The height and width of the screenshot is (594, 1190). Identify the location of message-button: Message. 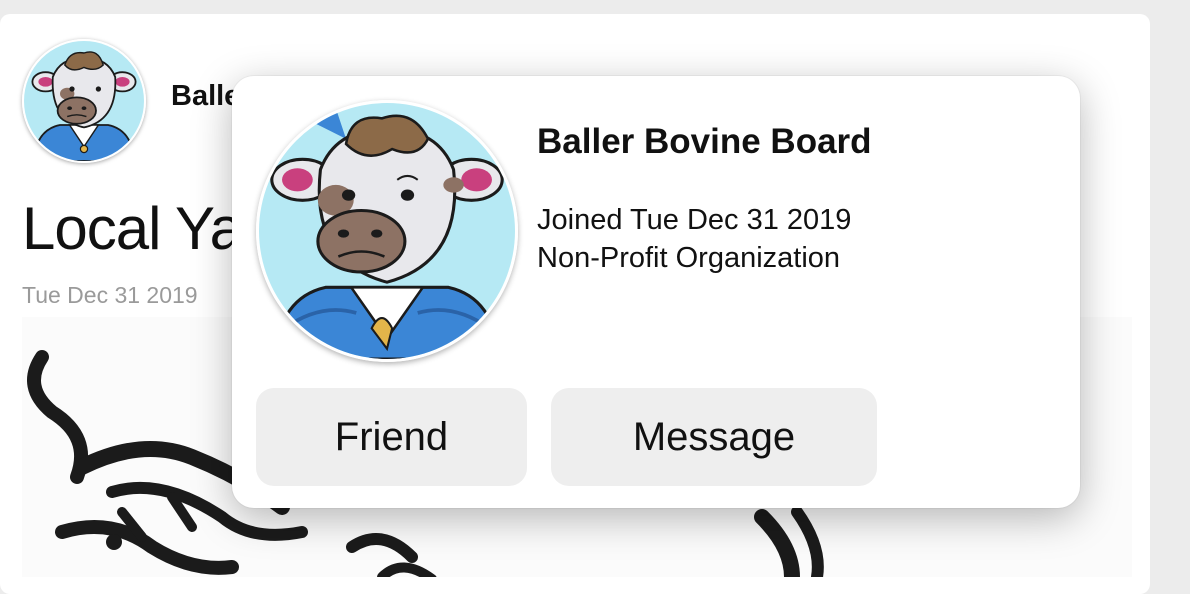
(714, 437).